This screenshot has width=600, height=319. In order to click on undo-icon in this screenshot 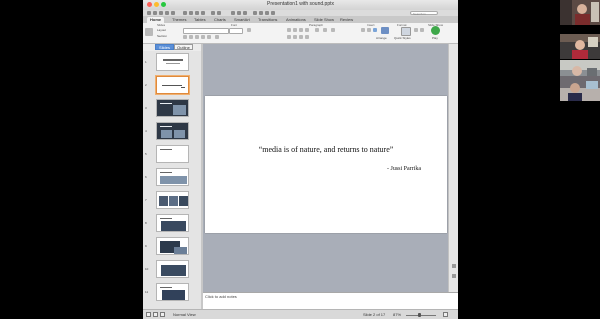, I will do `click(213, 13)`.